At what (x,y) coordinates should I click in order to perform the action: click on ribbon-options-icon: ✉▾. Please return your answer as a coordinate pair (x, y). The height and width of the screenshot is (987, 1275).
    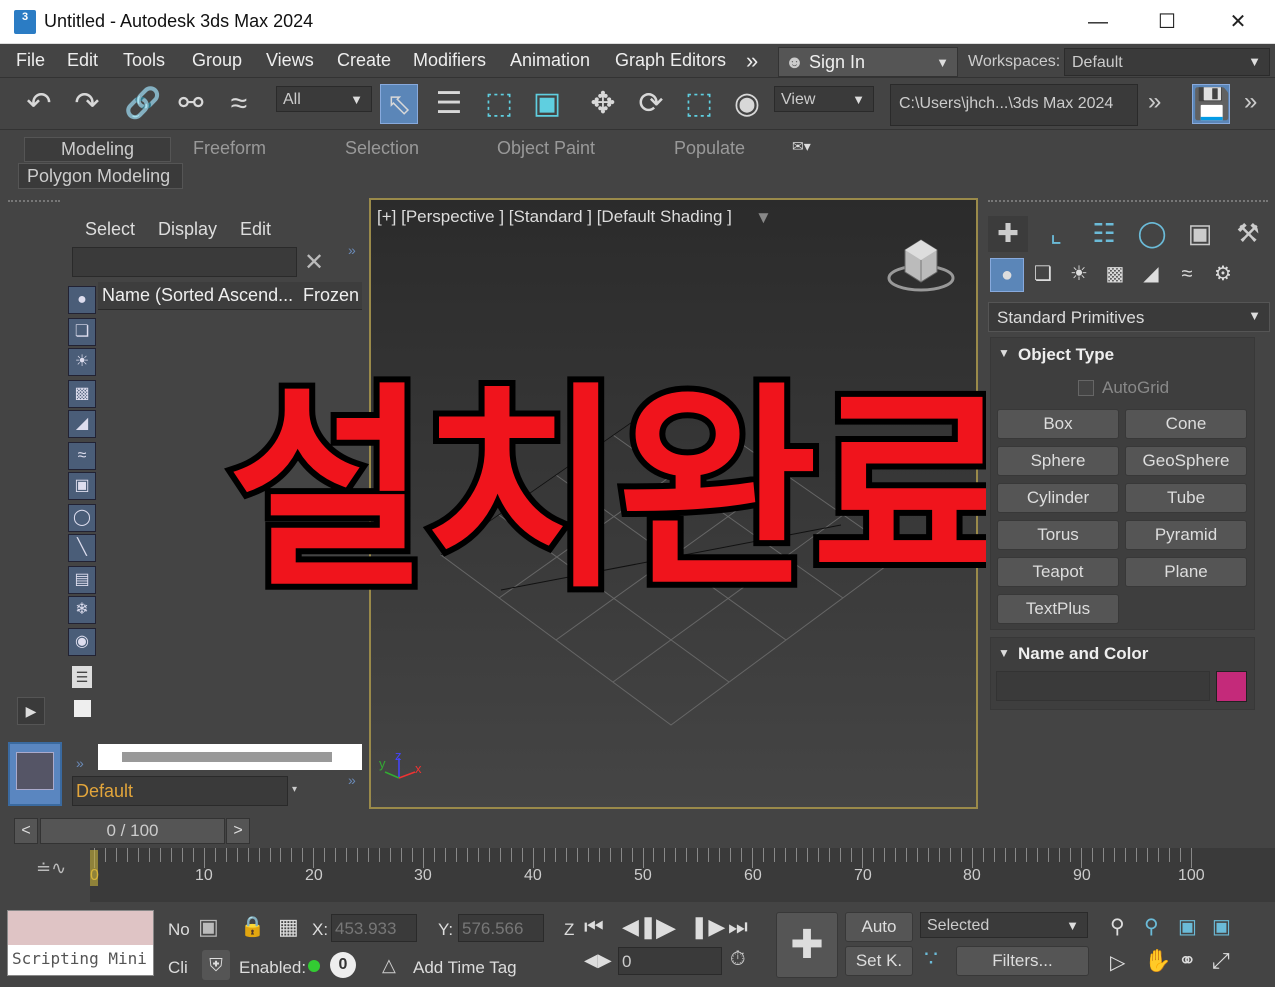
    Looking at the image, I should click on (801, 146).